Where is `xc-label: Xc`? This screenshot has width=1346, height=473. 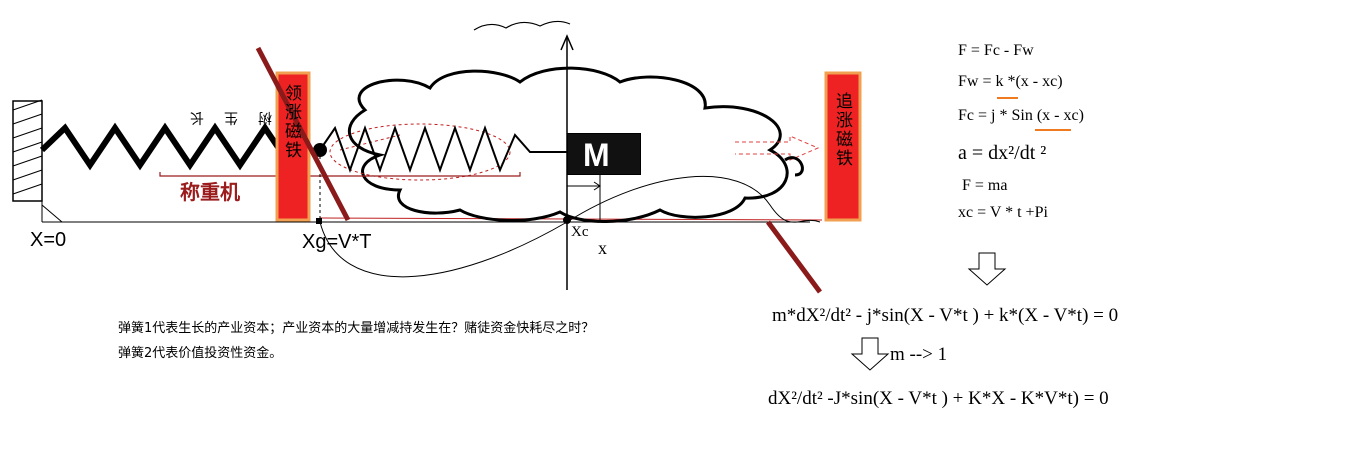 xc-label: Xc is located at coordinates (580, 232).